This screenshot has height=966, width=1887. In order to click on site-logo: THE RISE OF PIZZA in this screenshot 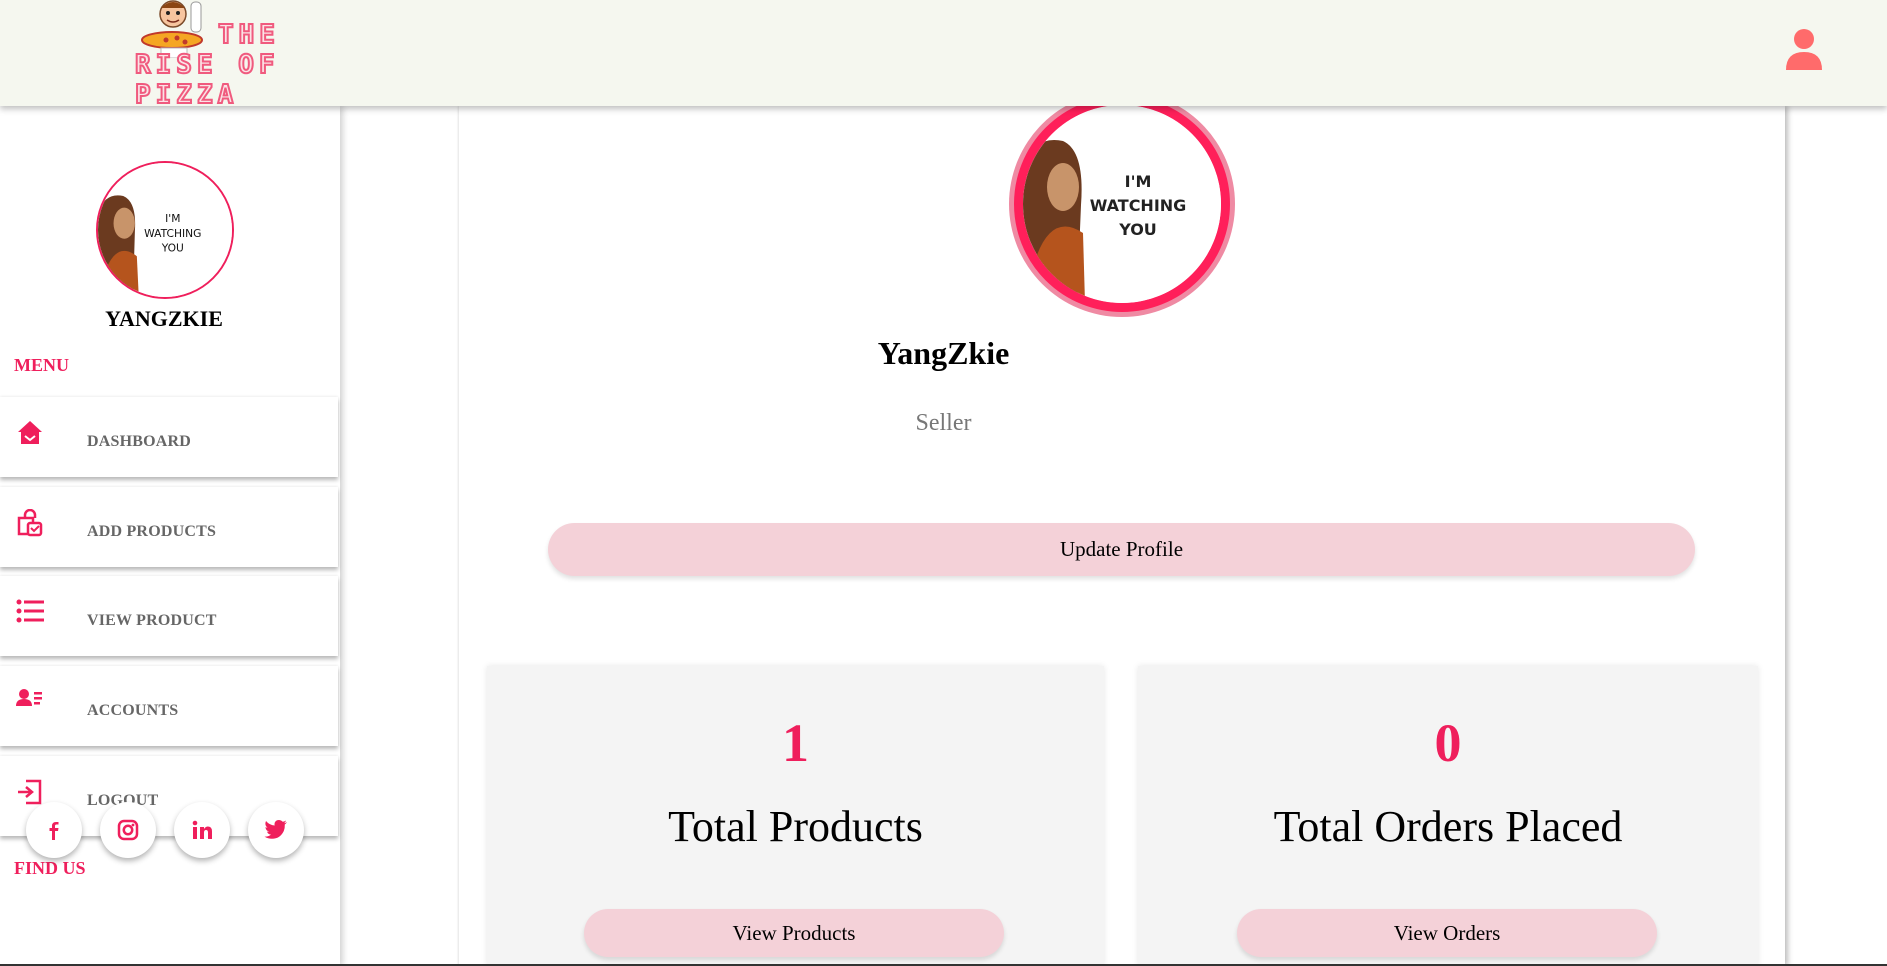, I will do `click(263, 55)`.